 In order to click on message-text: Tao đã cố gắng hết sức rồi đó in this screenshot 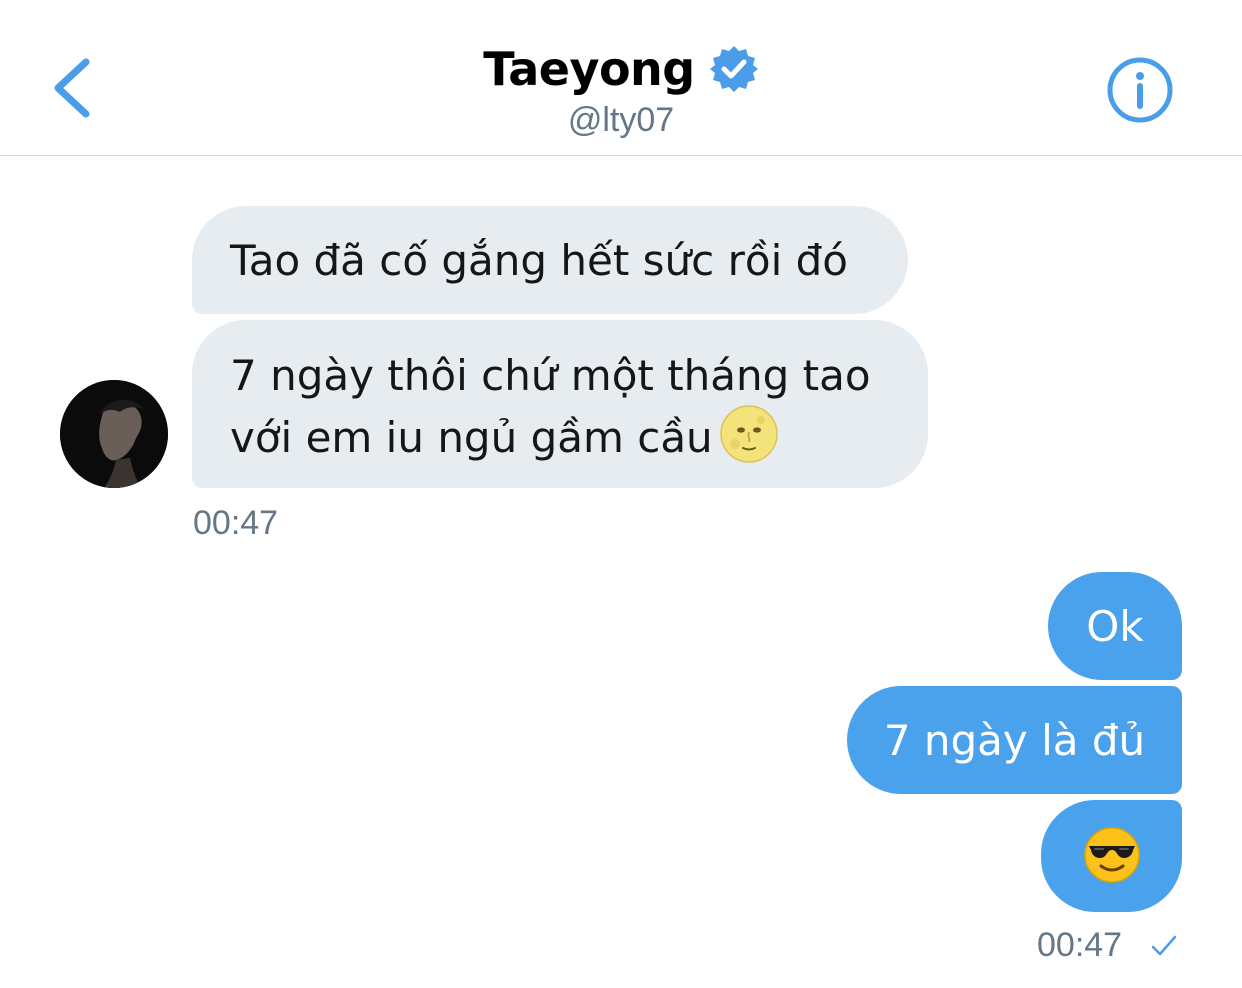, I will do `click(539, 260)`.